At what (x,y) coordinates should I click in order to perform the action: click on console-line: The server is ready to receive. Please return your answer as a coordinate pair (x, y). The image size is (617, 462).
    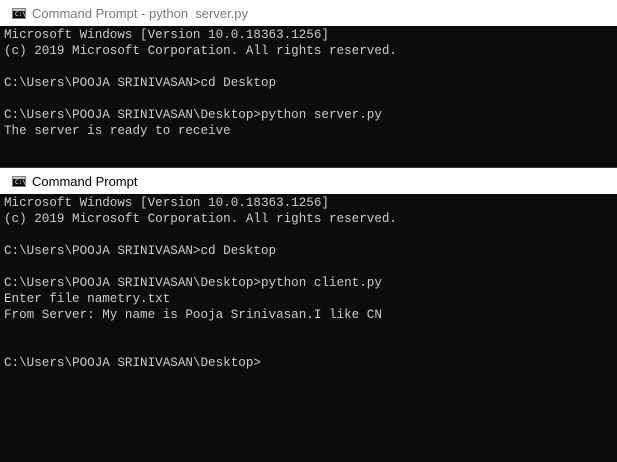
    Looking at the image, I should click on (117, 131).